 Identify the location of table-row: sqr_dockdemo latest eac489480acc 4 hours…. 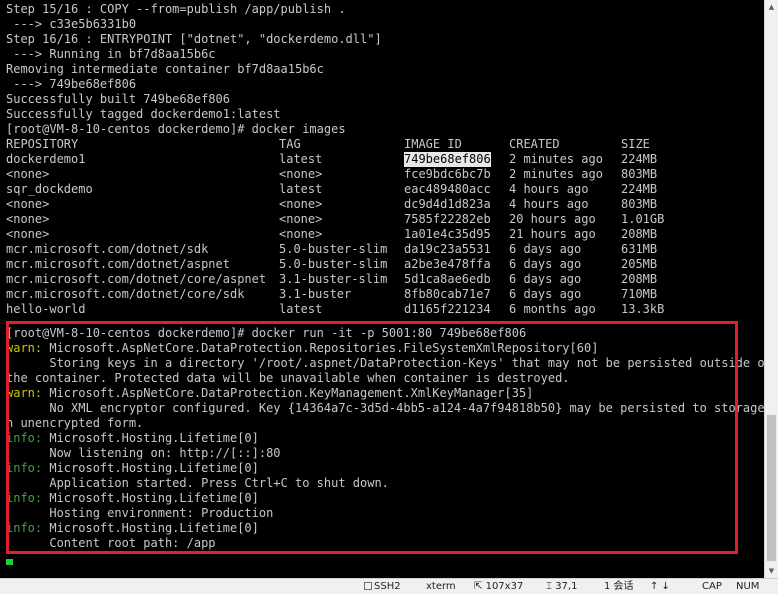
(331, 189).